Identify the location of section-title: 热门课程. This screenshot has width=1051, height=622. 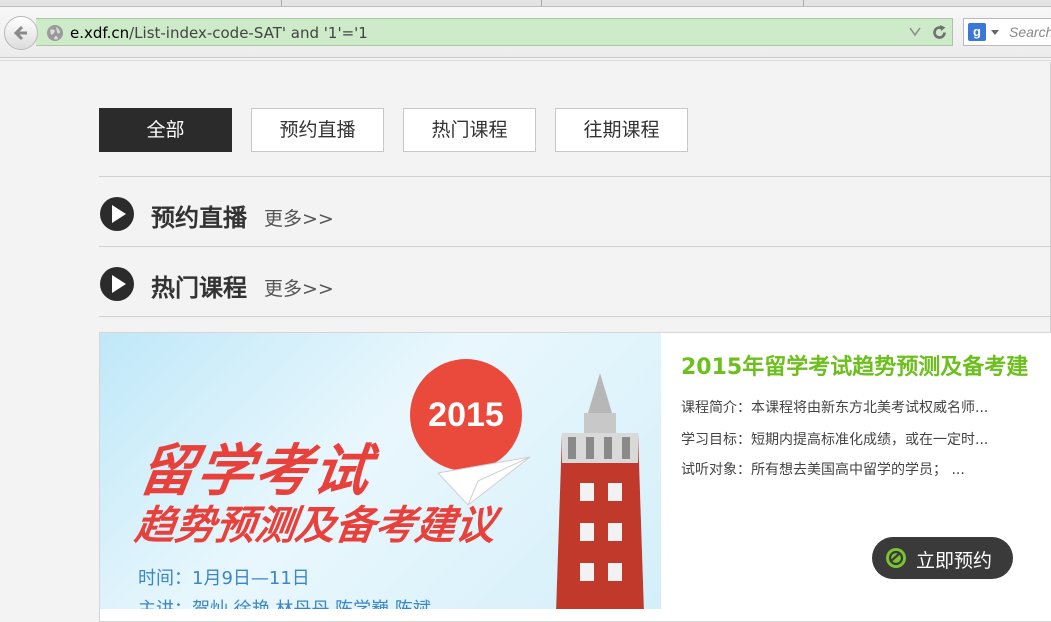
(199, 288).